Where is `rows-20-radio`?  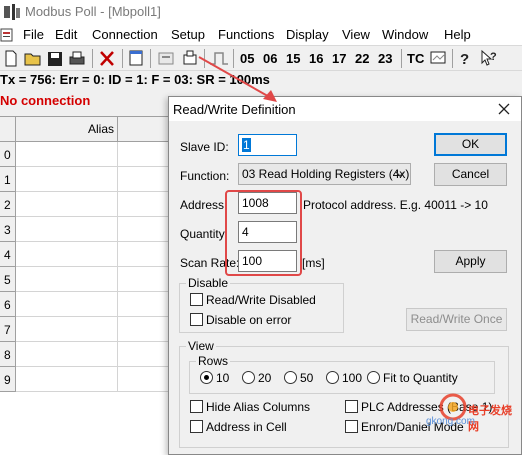
rows-20-radio is located at coordinates (248, 377).